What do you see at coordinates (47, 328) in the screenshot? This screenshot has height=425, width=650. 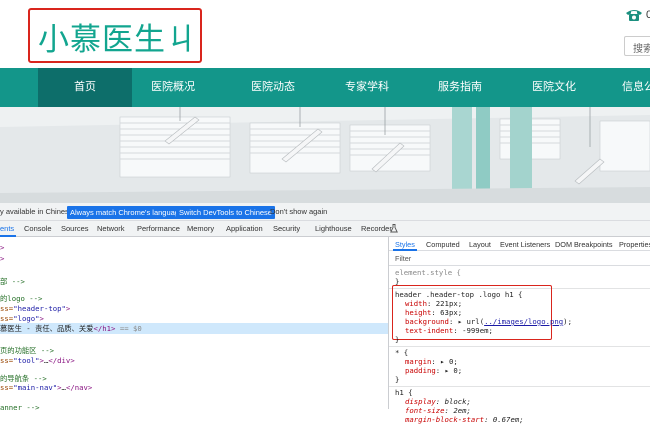 I see `dom-token: 慕医生 - 责任、品质、关爱` at bounding box center [47, 328].